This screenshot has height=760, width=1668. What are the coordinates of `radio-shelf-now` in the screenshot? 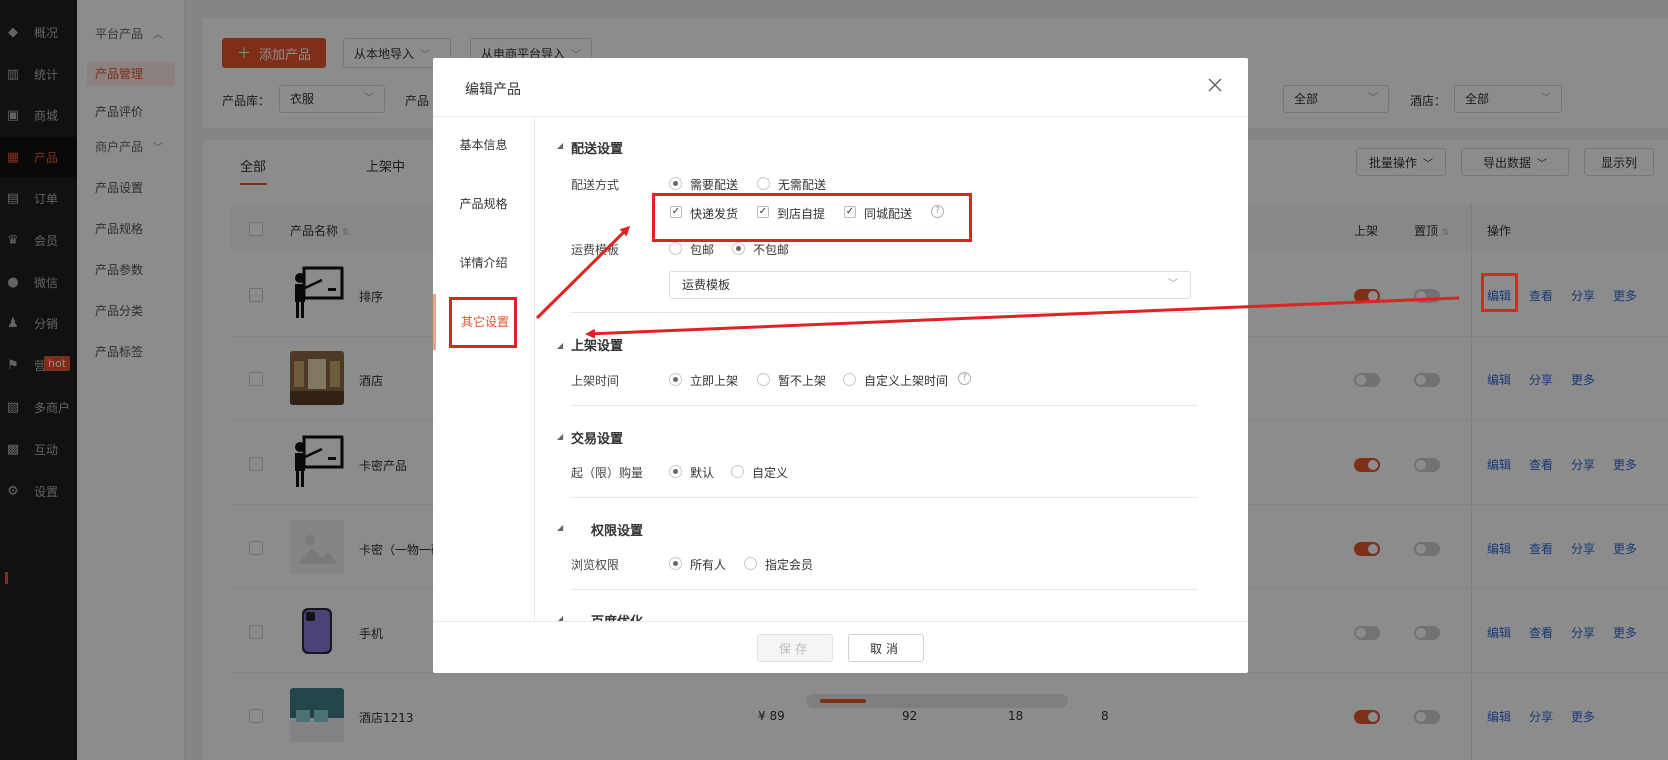 It's located at (675, 379).